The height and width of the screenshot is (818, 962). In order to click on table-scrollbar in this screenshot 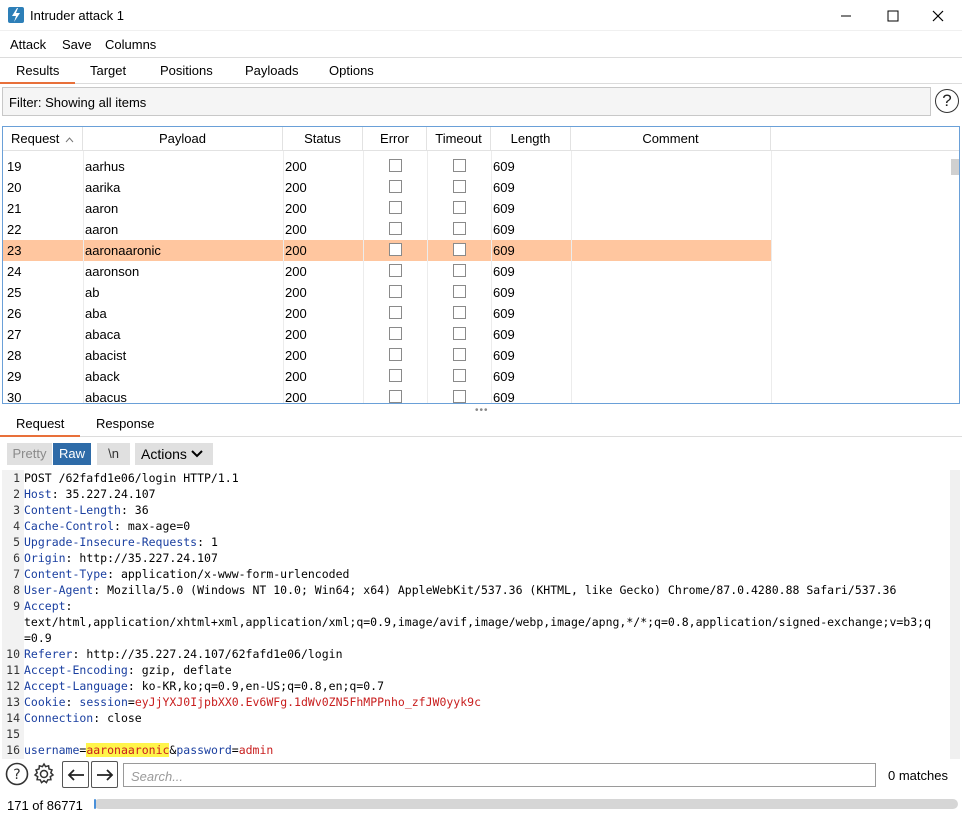, I will do `click(954, 277)`.